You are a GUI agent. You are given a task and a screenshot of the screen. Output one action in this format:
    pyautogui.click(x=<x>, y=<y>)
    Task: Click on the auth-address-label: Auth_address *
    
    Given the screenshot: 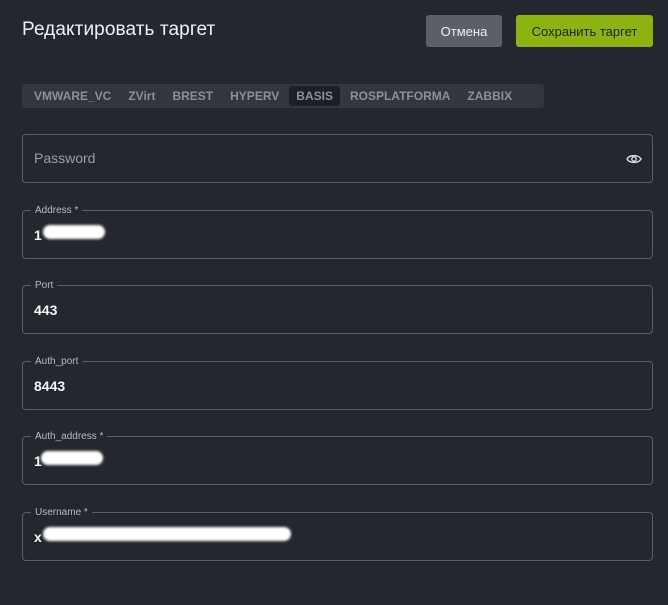 What is the action you would take?
    pyautogui.click(x=69, y=436)
    